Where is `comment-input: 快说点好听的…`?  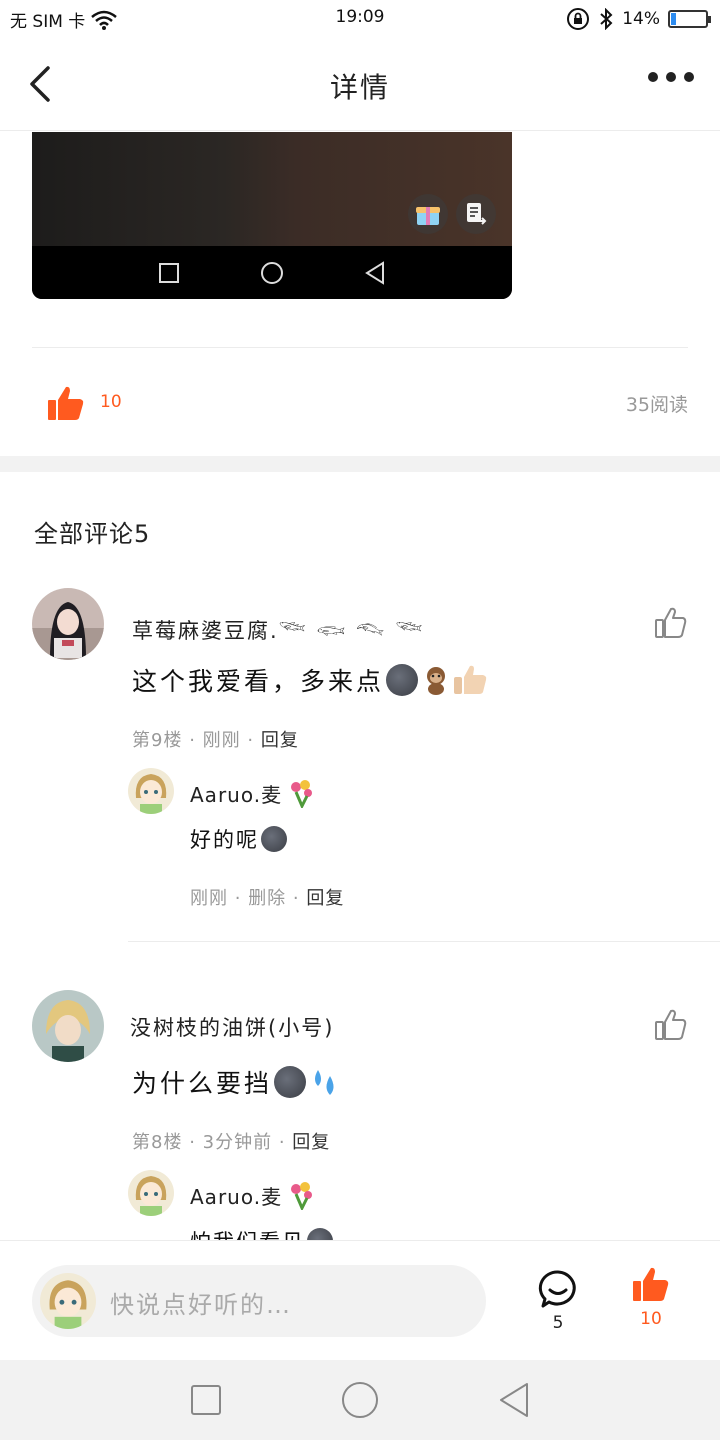 comment-input: 快说点好听的… is located at coordinates (259, 1301).